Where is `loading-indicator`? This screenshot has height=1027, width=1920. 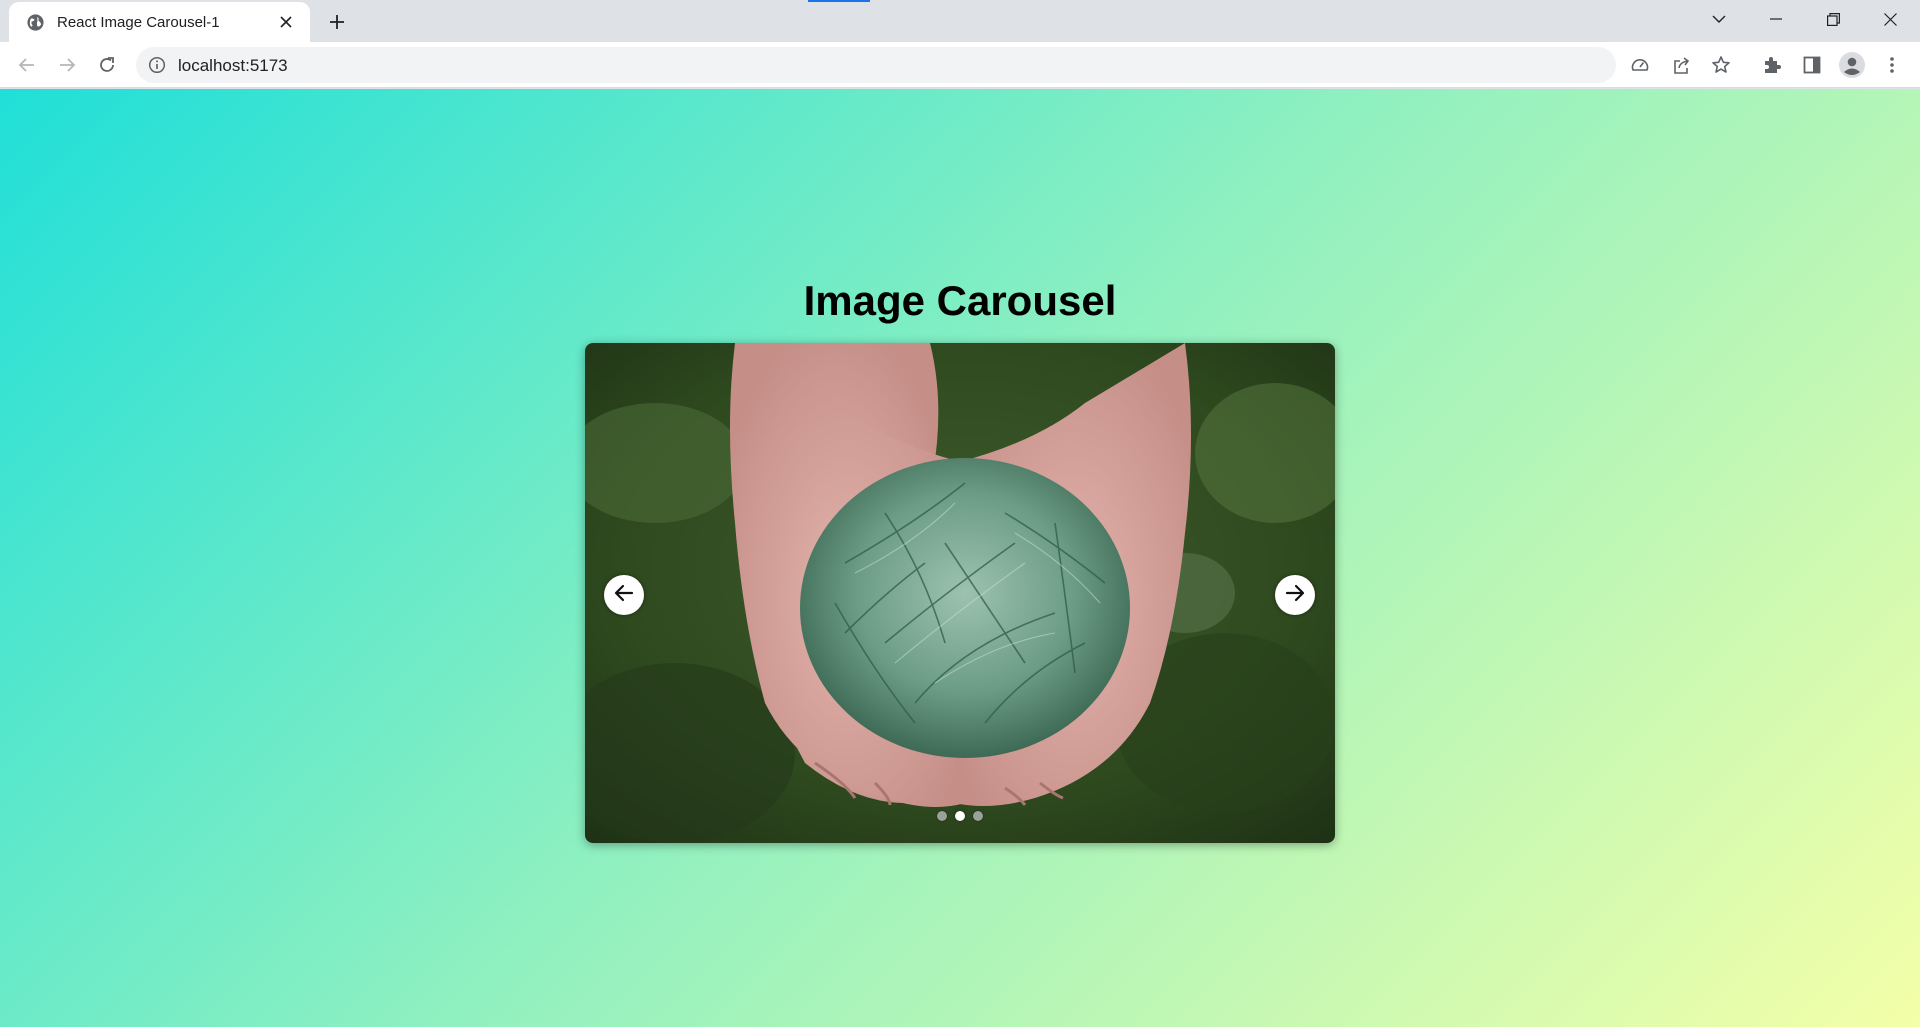 loading-indicator is located at coordinates (839, 1).